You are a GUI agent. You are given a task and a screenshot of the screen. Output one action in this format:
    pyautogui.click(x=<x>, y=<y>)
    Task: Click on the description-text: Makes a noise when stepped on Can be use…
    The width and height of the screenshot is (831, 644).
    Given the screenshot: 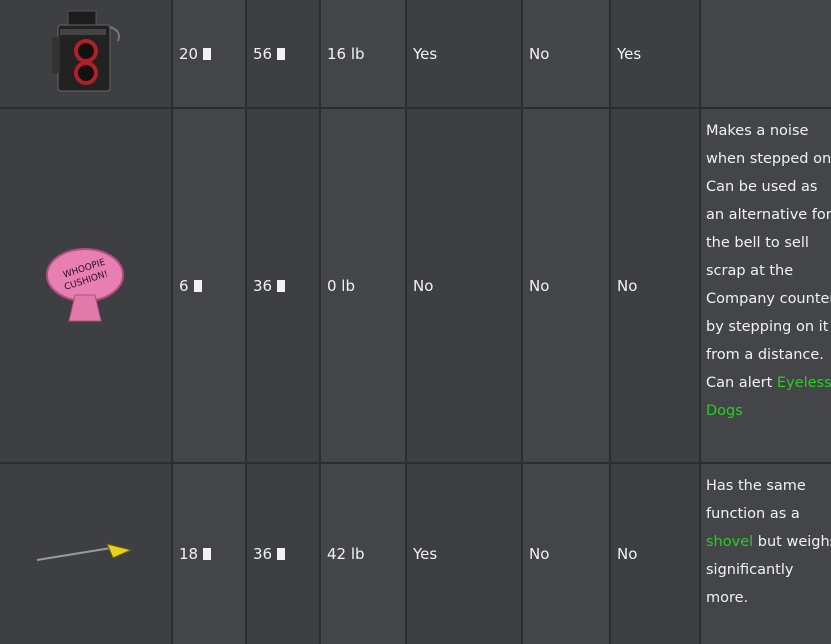 What is the action you would take?
    pyautogui.click(x=768, y=271)
    